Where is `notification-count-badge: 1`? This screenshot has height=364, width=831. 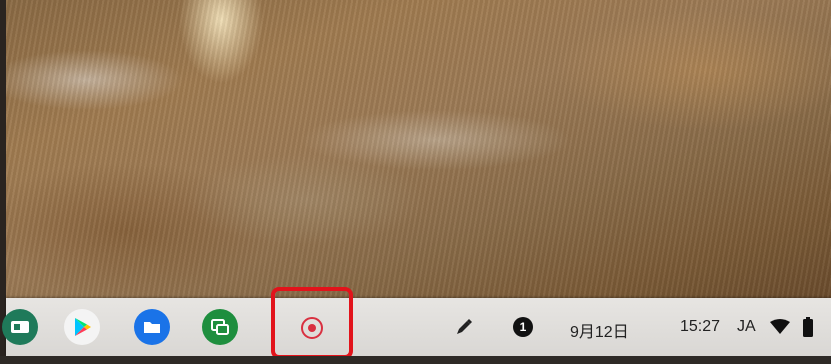
notification-count-badge: 1 is located at coordinates (523, 327).